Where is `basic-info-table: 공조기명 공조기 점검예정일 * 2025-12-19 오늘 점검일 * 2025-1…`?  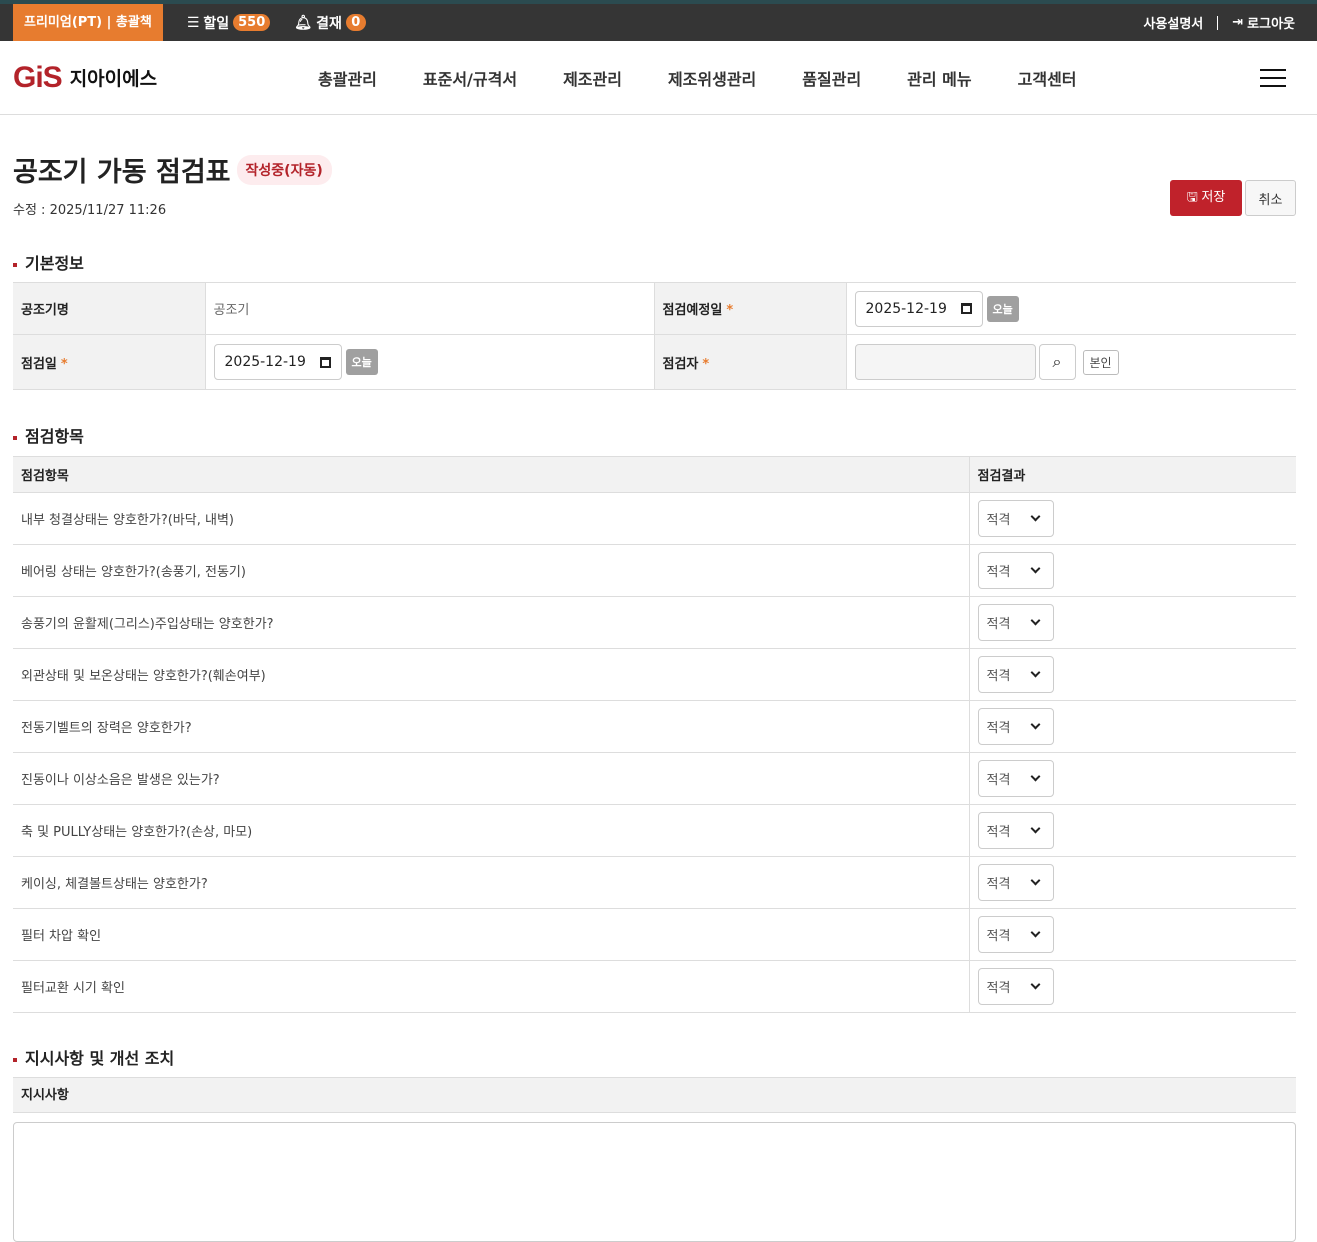 basic-info-table: 공조기명 공조기 점검예정일 * 2025-12-19 오늘 점검일 * 2025-1… is located at coordinates (654, 336).